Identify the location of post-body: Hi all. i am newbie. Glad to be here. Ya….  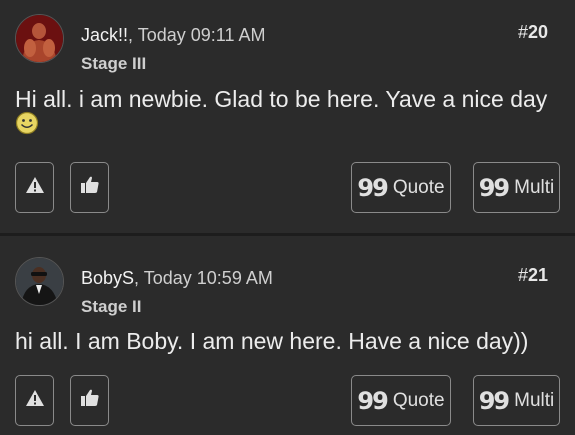
(287, 115).